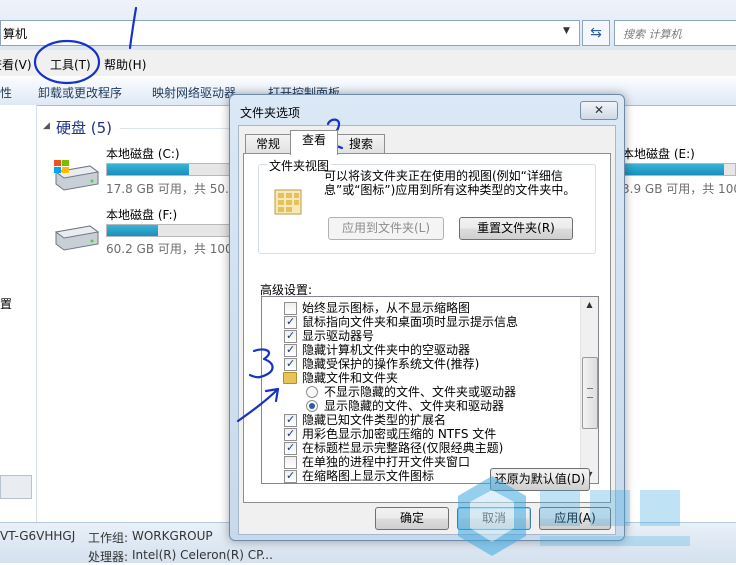 This screenshot has width=736, height=565. What do you see at coordinates (374, 420) in the screenshot?
I see `setting-label: 隐藏已知文件类型的扩展名` at bounding box center [374, 420].